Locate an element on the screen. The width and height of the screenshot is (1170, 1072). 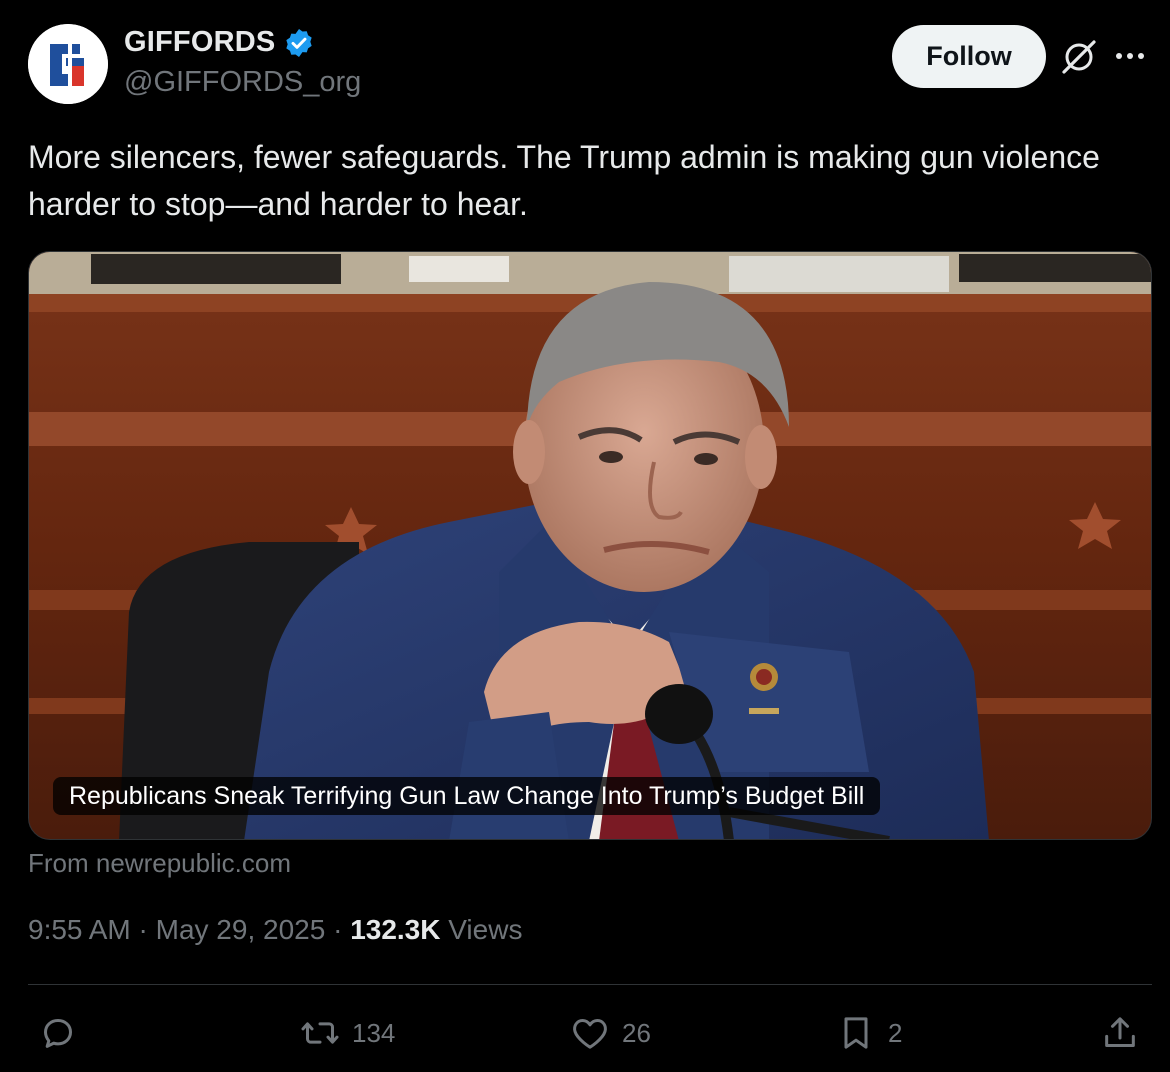
like-count: 26 is located at coordinates (636, 1032).